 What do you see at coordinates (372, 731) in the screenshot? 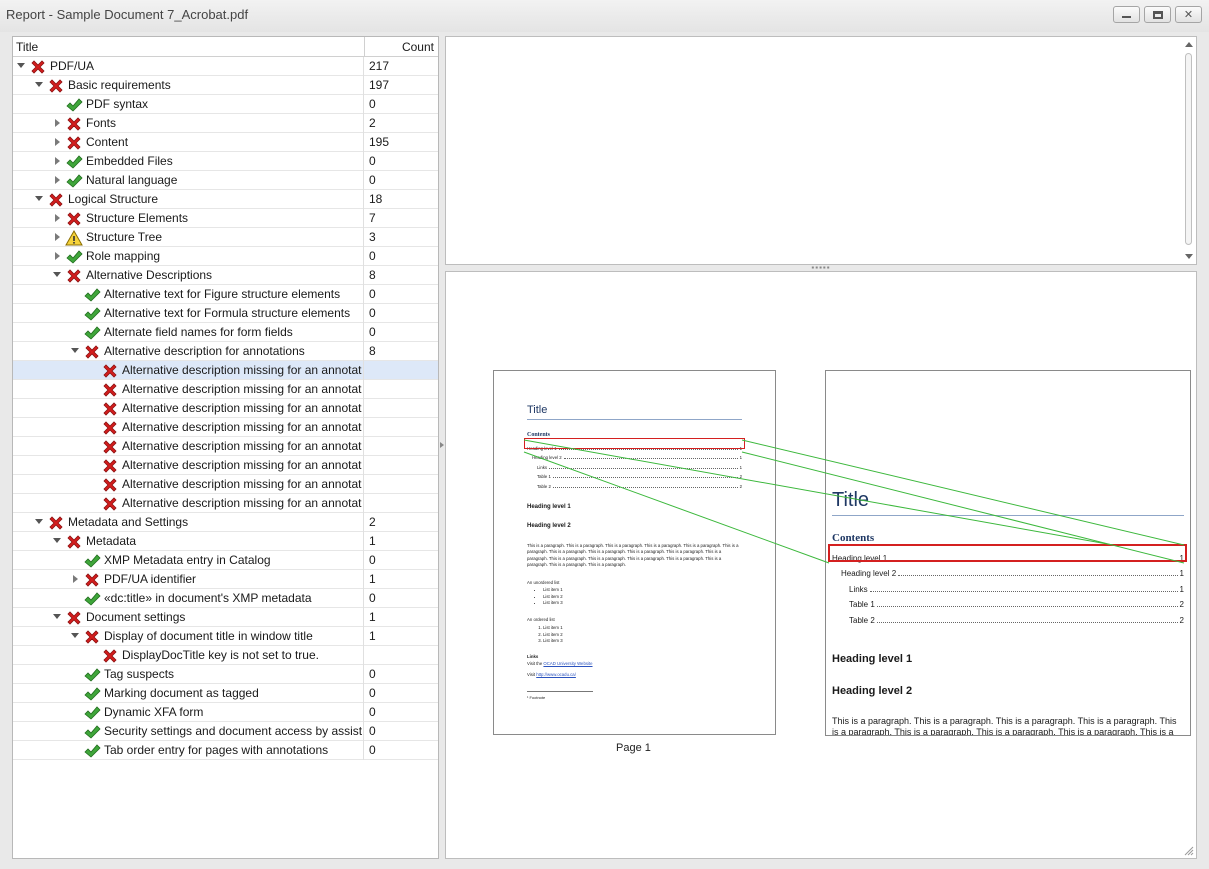
I see `tree-row-count: 0` at bounding box center [372, 731].